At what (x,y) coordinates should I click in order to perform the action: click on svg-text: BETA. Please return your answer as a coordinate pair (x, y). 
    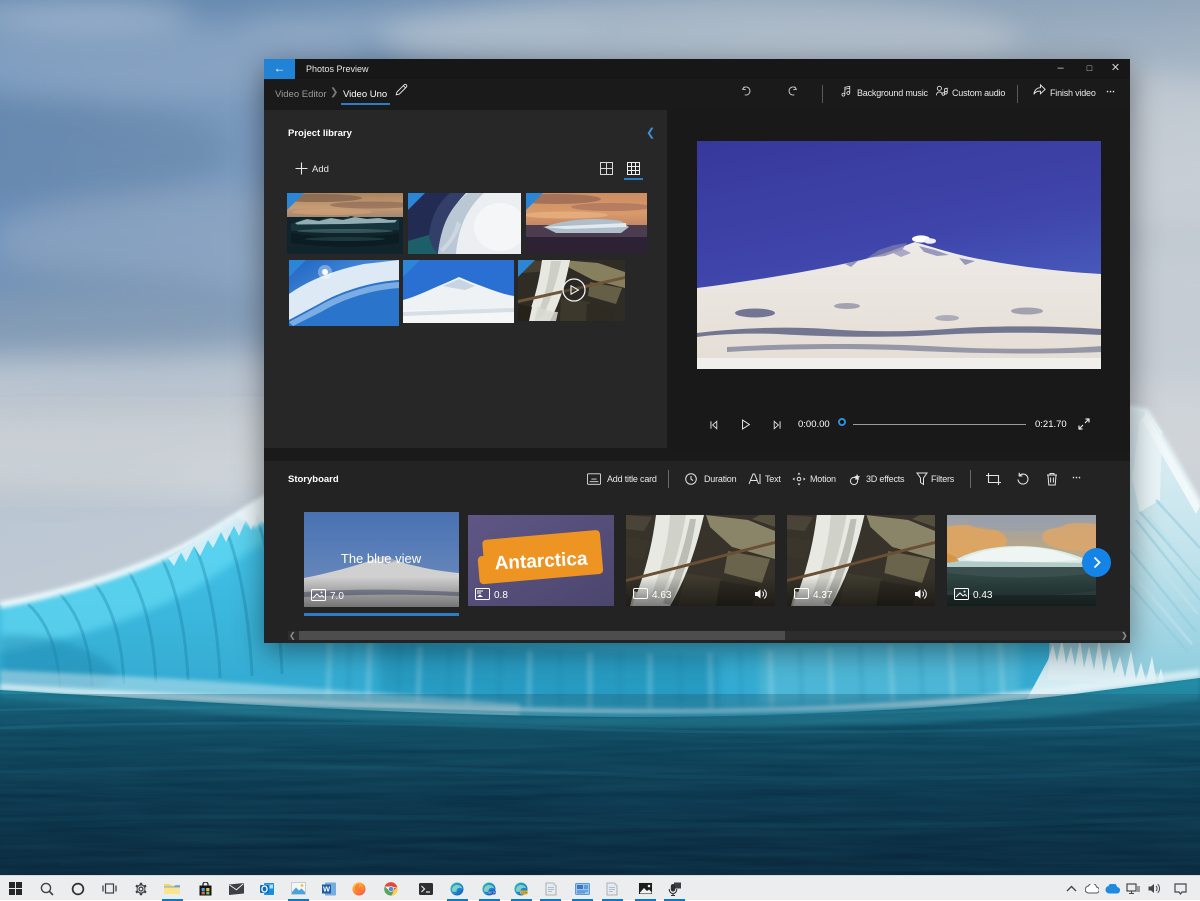
    Looking at the image, I should click on (492, 892).